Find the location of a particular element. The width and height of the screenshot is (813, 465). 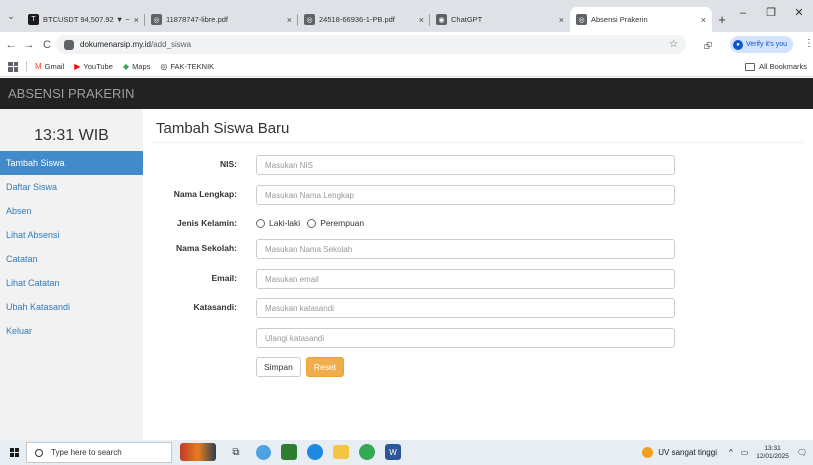

sidebar-item-keluar: Keluar is located at coordinates (71, 331).